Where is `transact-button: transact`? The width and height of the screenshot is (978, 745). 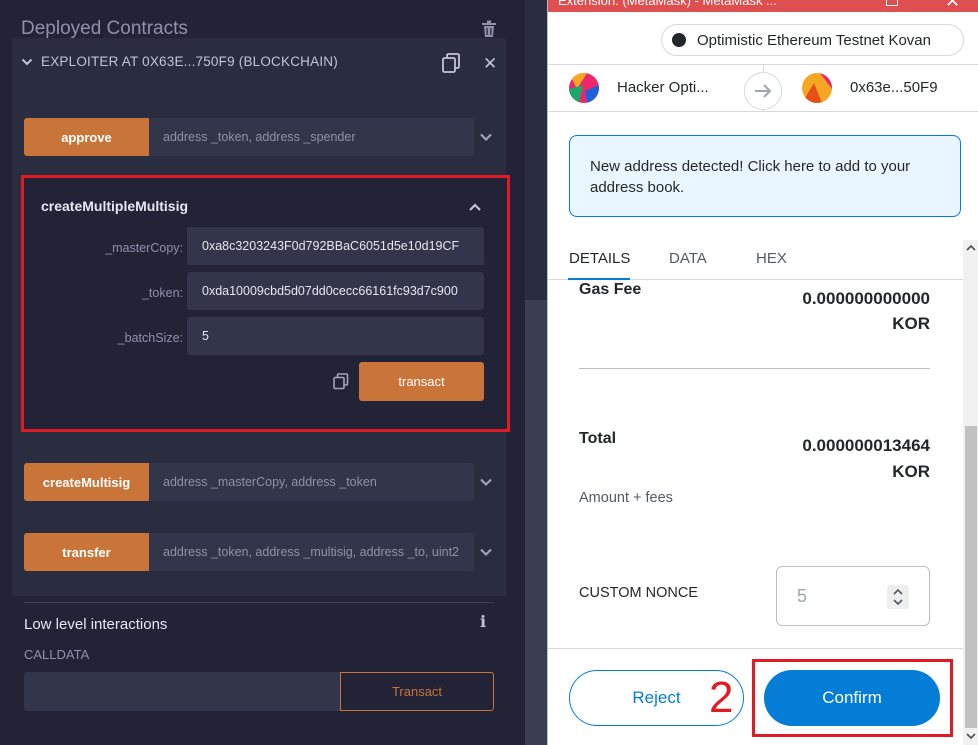 transact-button: transact is located at coordinates (421, 381).